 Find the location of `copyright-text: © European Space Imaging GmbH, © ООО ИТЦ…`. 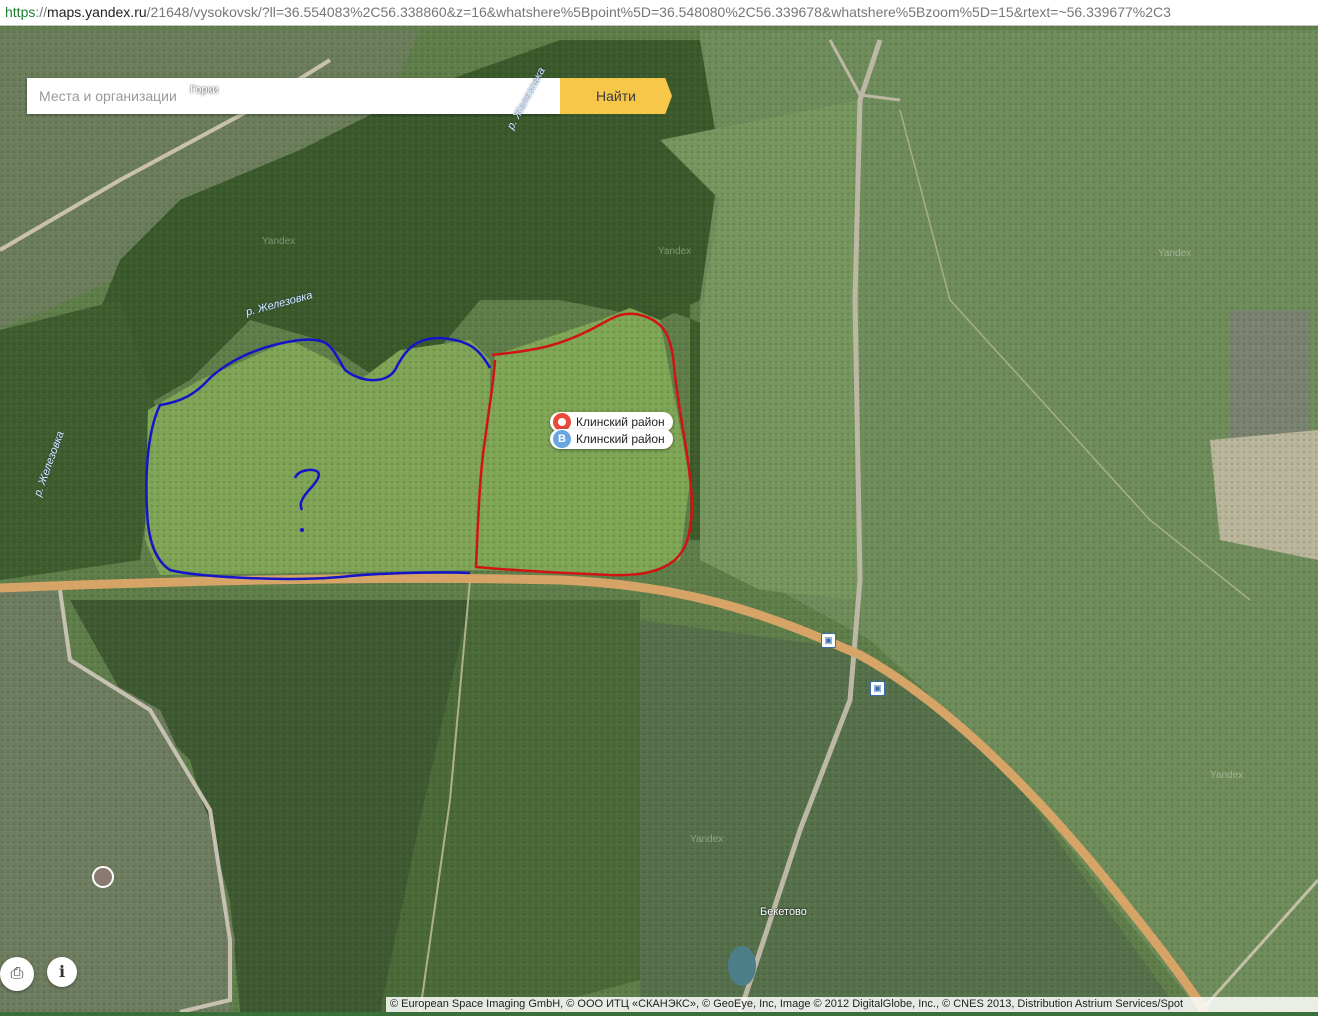

copyright-text: © European Space Imaging GmbH, © ООО ИТЦ… is located at coordinates (852, 1004).